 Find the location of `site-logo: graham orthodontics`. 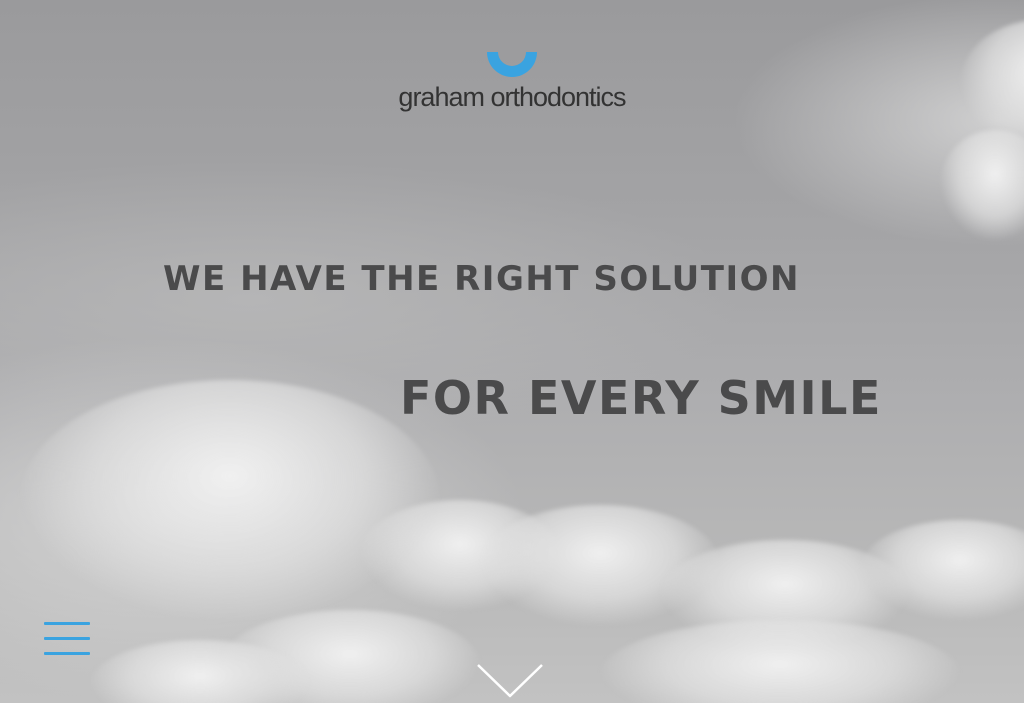

site-logo: graham orthodontics is located at coordinates (512, 82).